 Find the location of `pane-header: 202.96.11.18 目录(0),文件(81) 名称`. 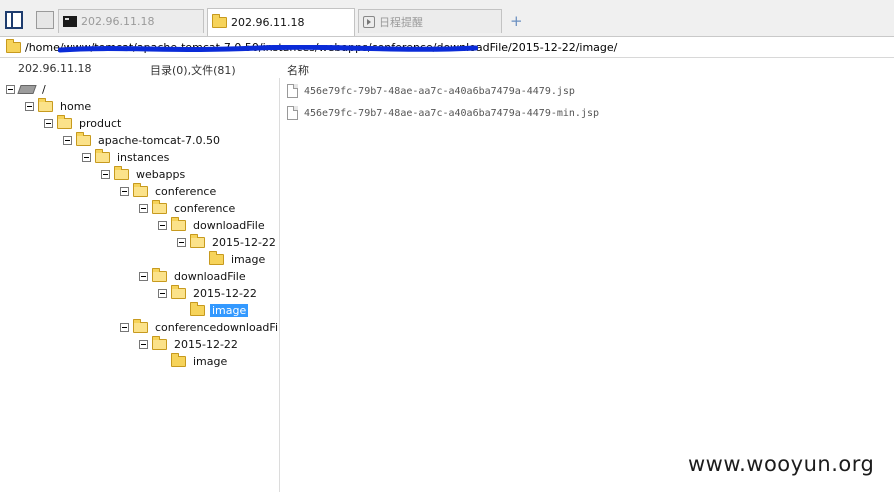

pane-header: 202.96.11.18 目录(0),文件(81) 名称 is located at coordinates (447, 68).